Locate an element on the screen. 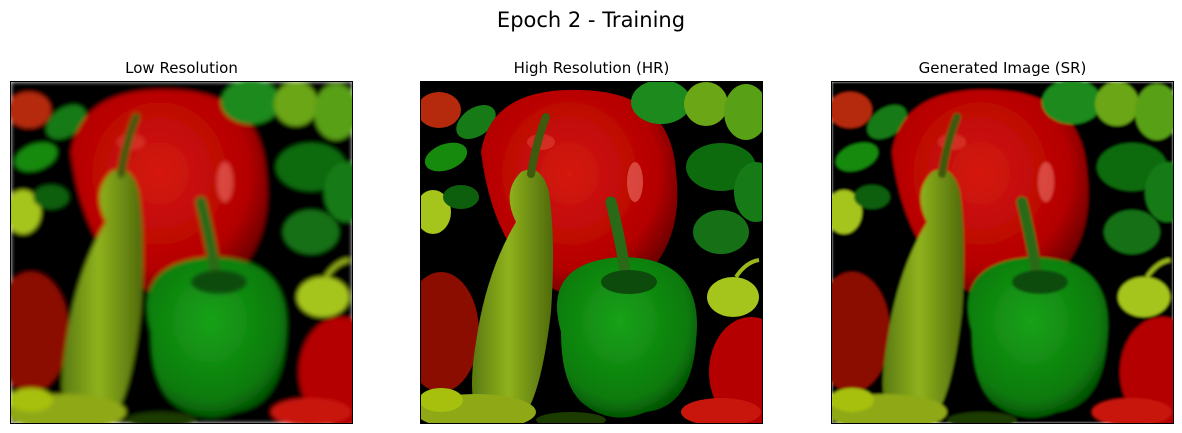 The width and height of the screenshot is (1182, 433). panel-title: Generated Image (SR) is located at coordinates (1002, 68).